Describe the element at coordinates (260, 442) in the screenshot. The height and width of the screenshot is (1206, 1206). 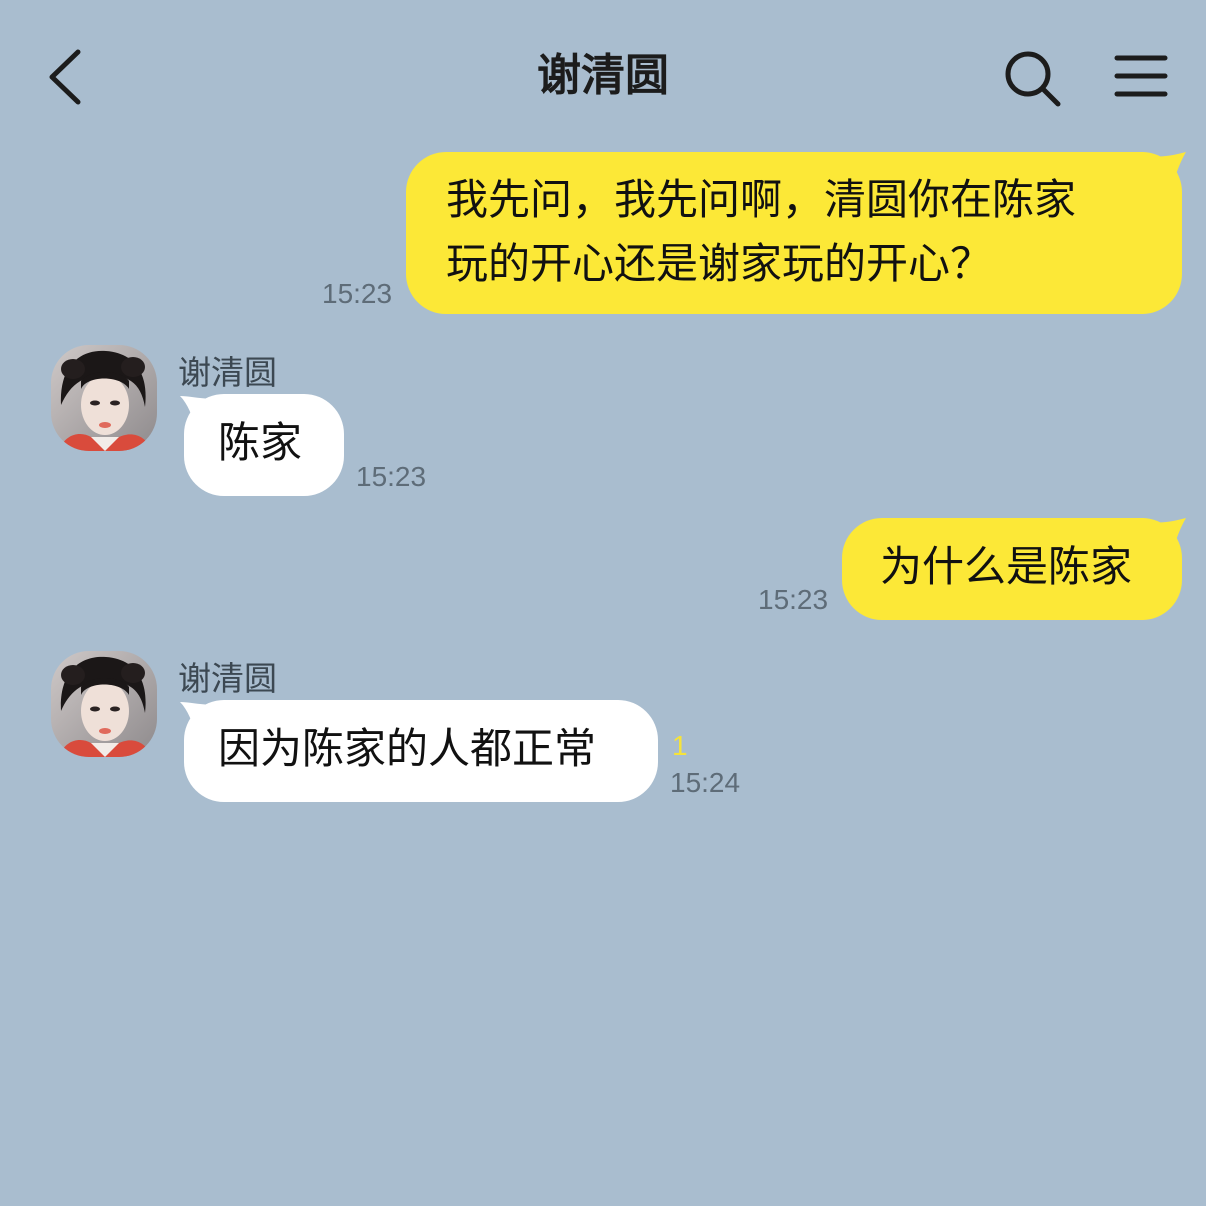
I see `message-text: 陈家` at that location.